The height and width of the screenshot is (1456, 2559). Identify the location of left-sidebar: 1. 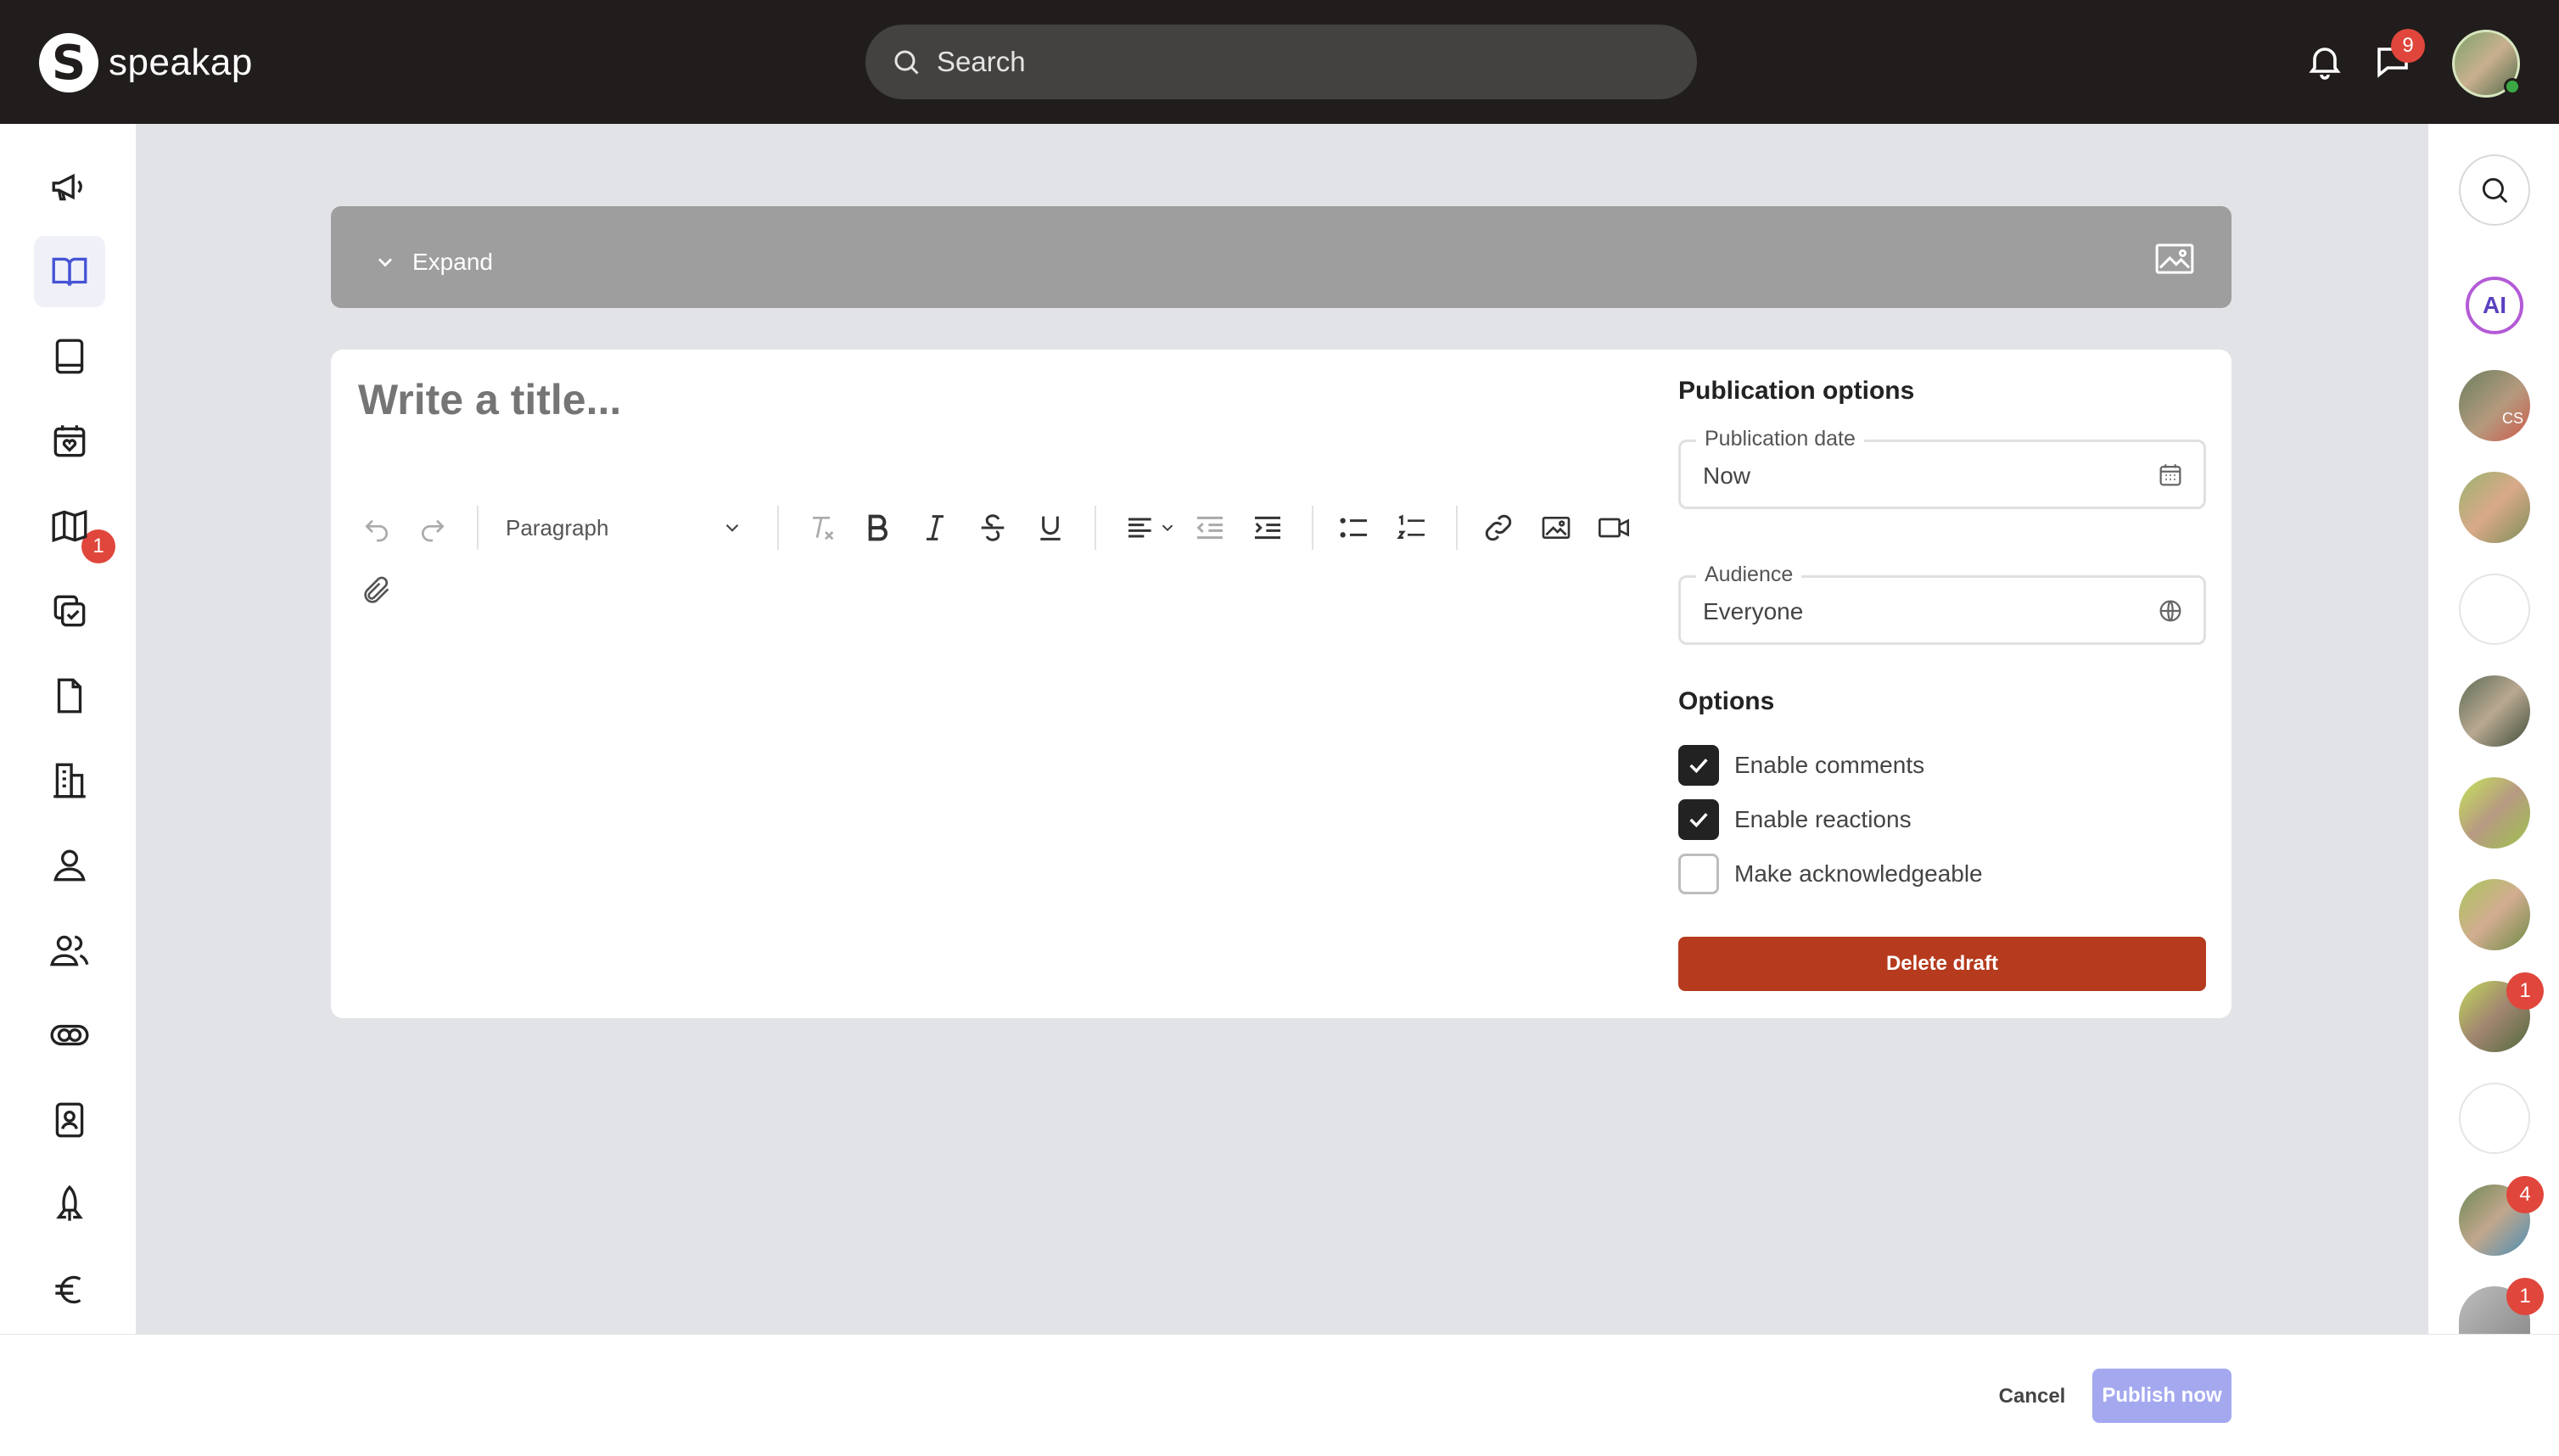
(68, 729).